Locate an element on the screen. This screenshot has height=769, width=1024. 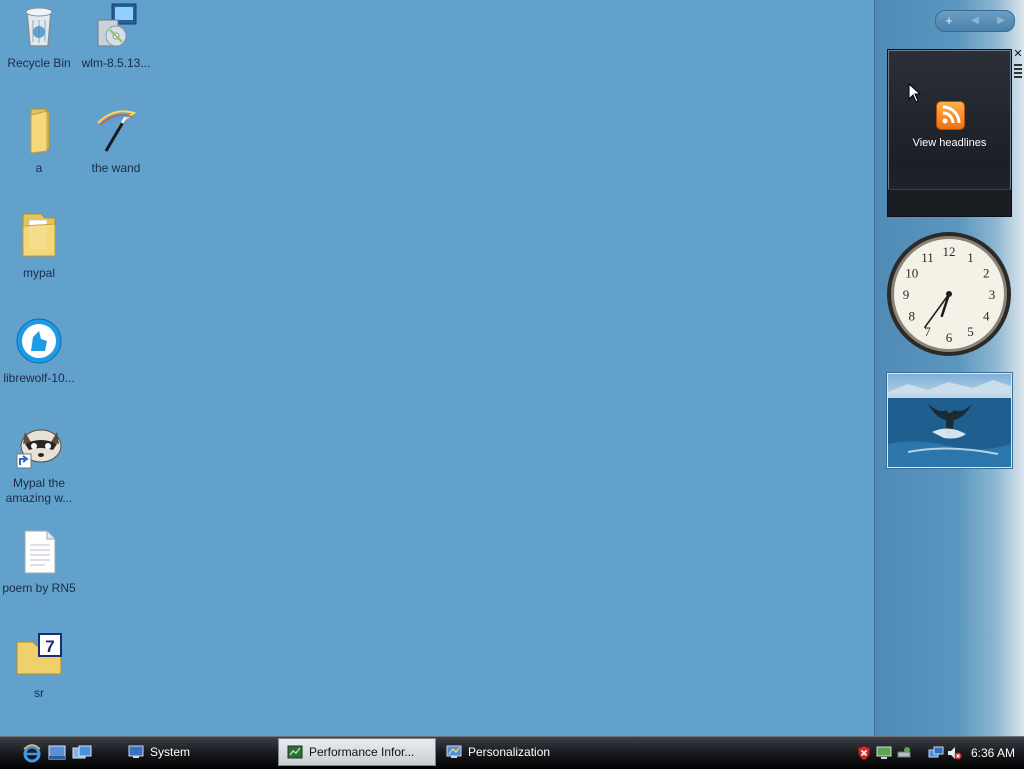
clock-number: 6 is located at coordinates (949, 337).